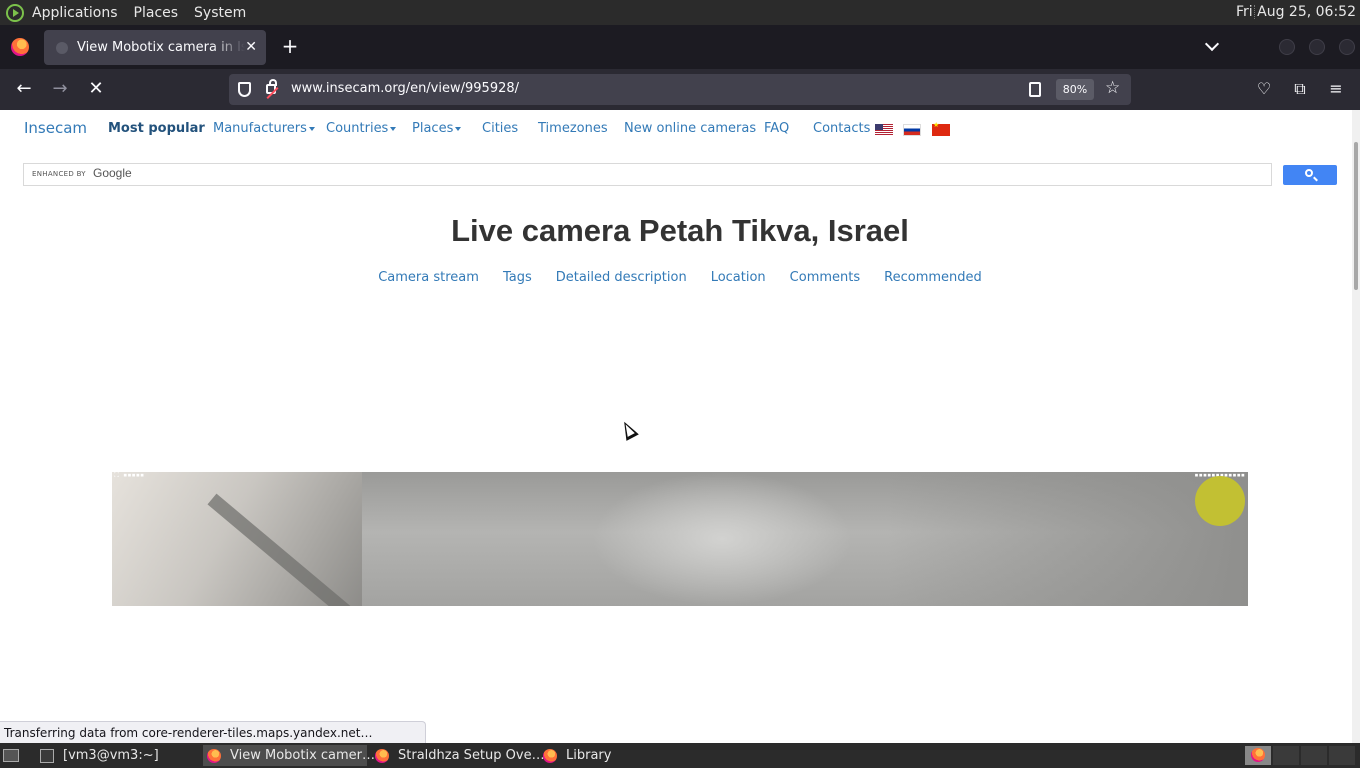  What do you see at coordinates (24, 89) in the screenshot?
I see `back-arrow-icon: ←` at bounding box center [24, 89].